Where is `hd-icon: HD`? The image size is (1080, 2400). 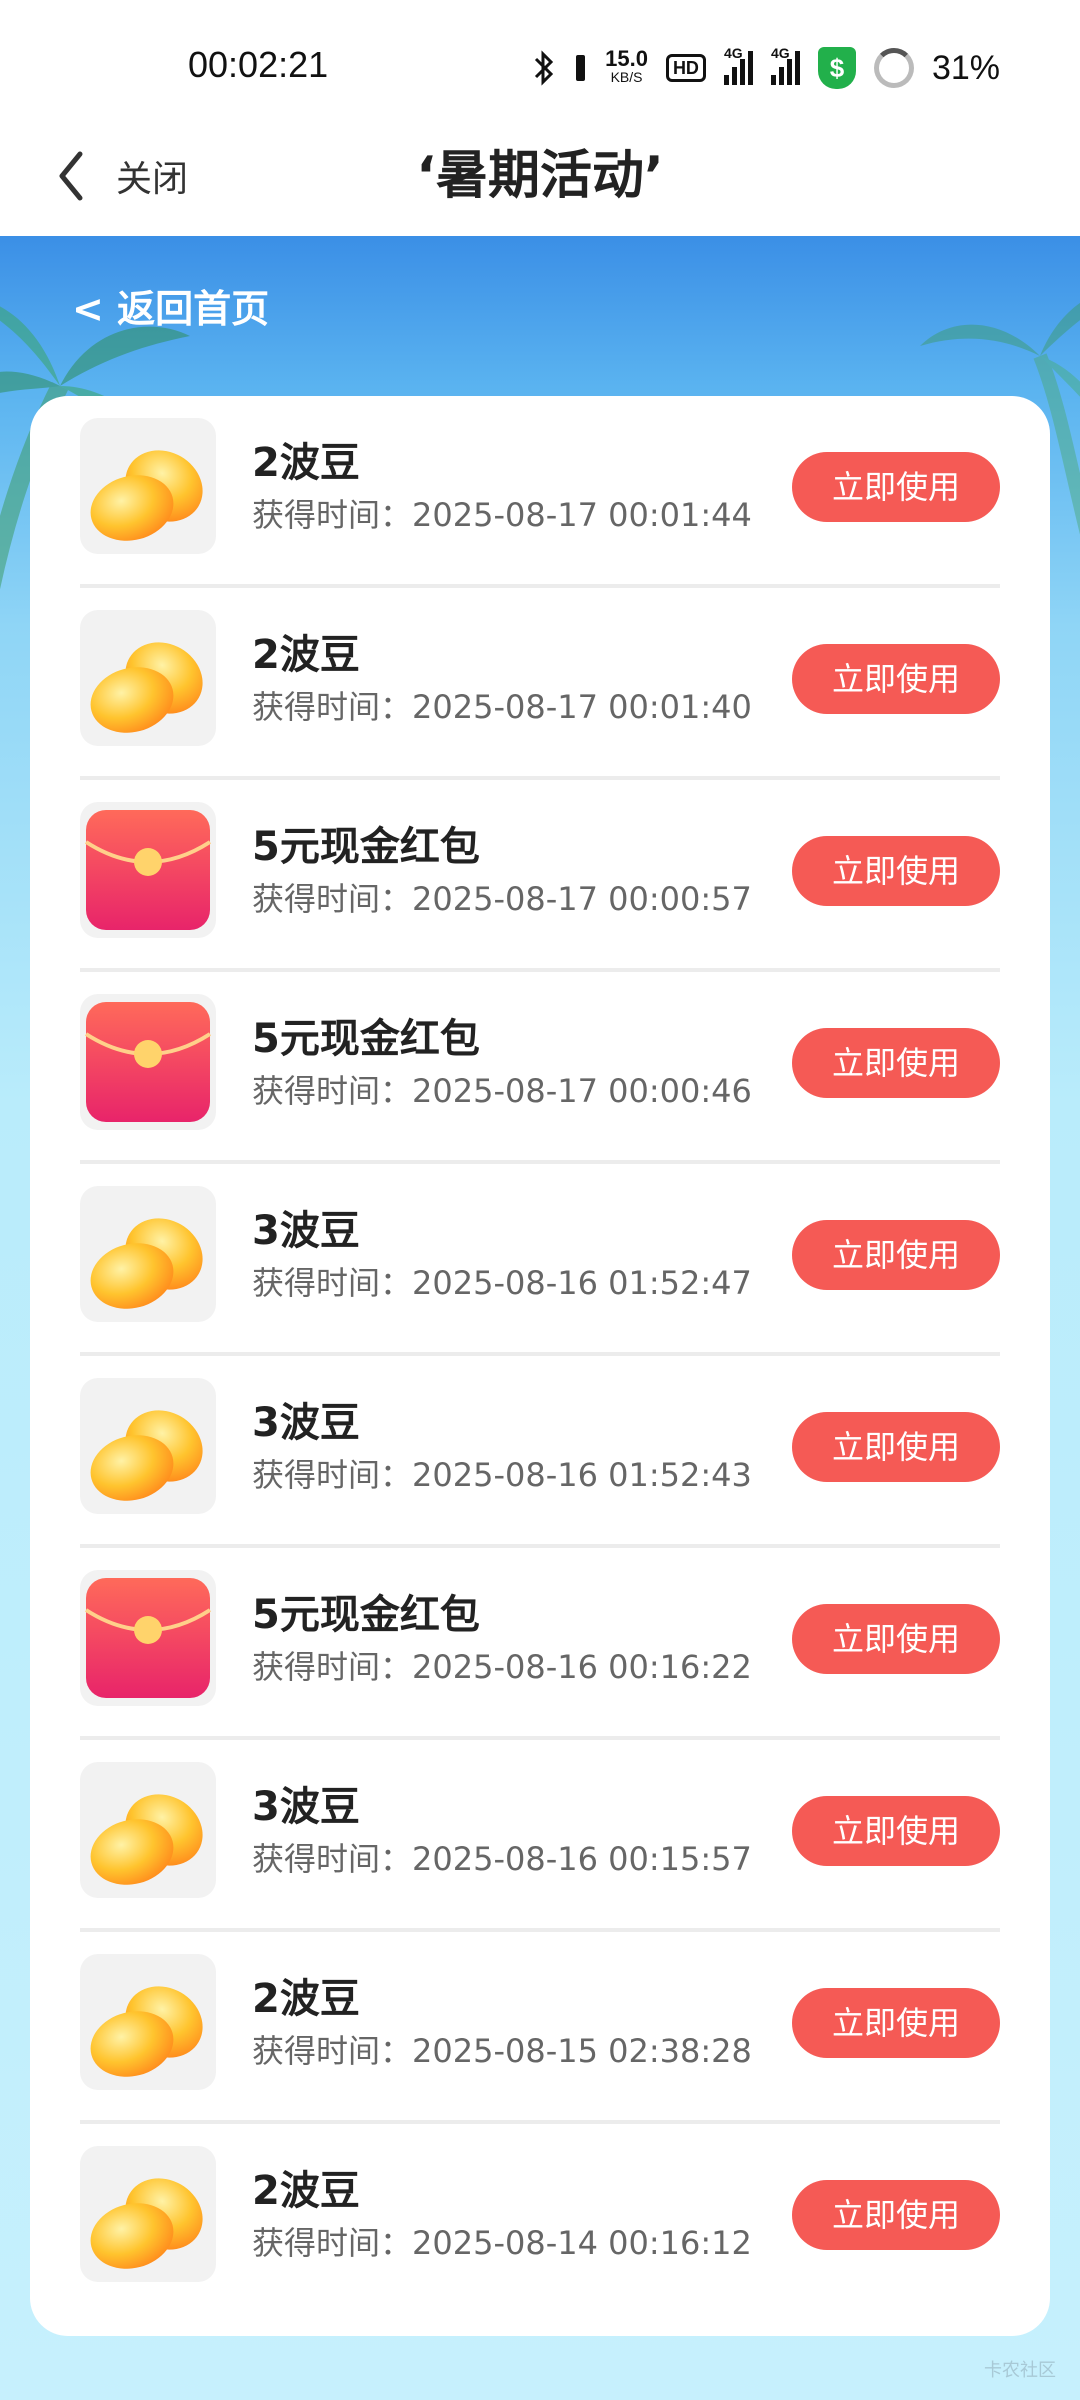
hd-icon: HD is located at coordinates (685, 68).